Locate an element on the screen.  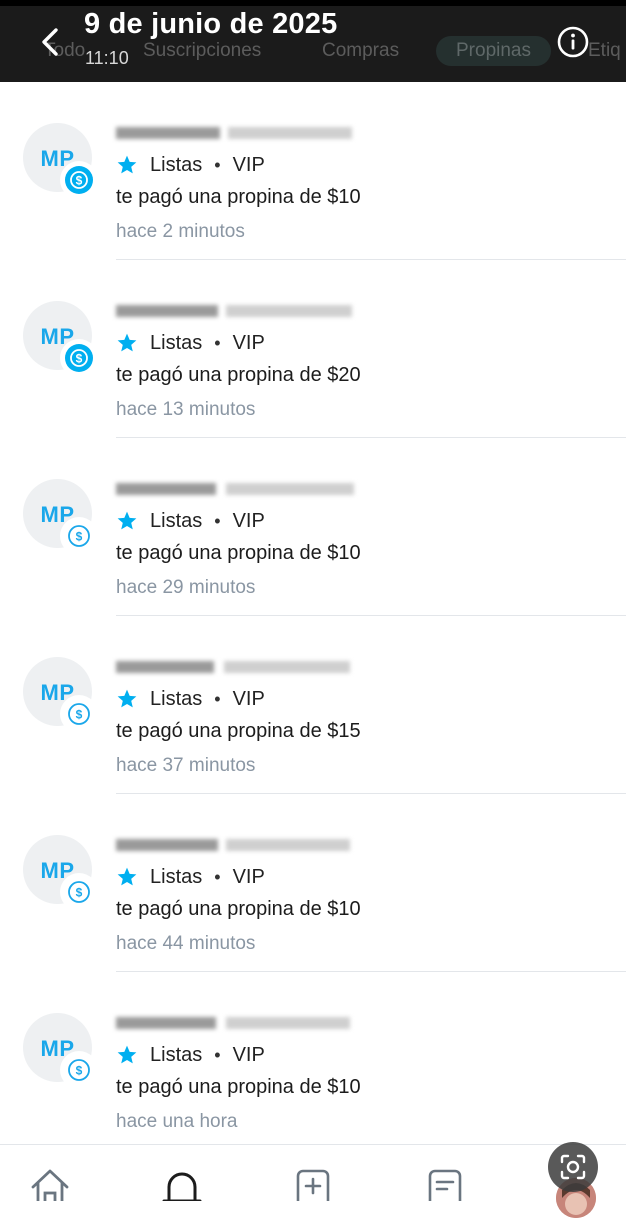
nav-home is located at coordinates (50, 1184).